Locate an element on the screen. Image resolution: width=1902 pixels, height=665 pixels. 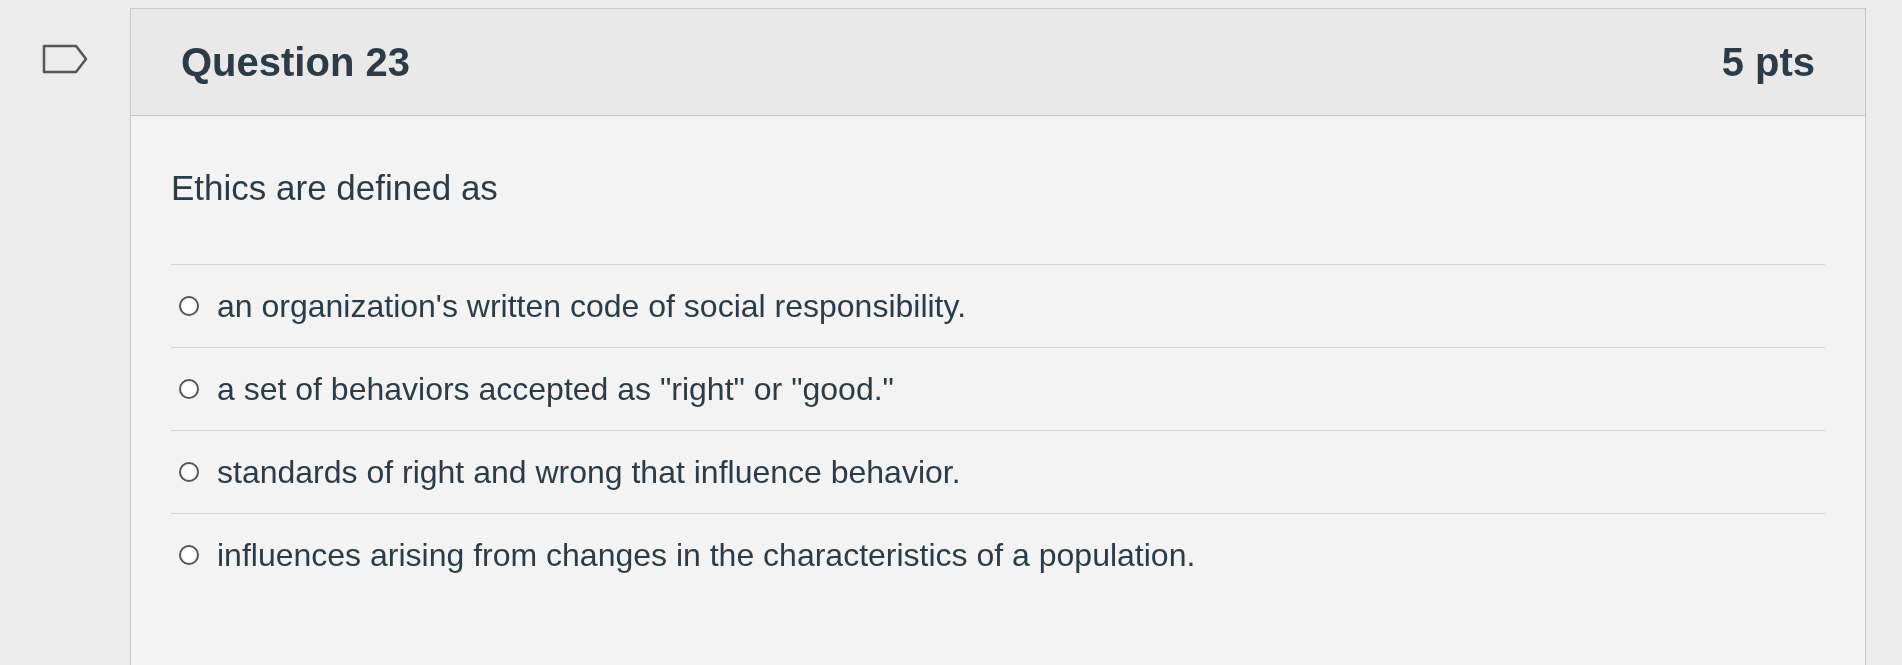
answer-option: an organization's written code of social responsibility. is located at coordinates (998, 306).